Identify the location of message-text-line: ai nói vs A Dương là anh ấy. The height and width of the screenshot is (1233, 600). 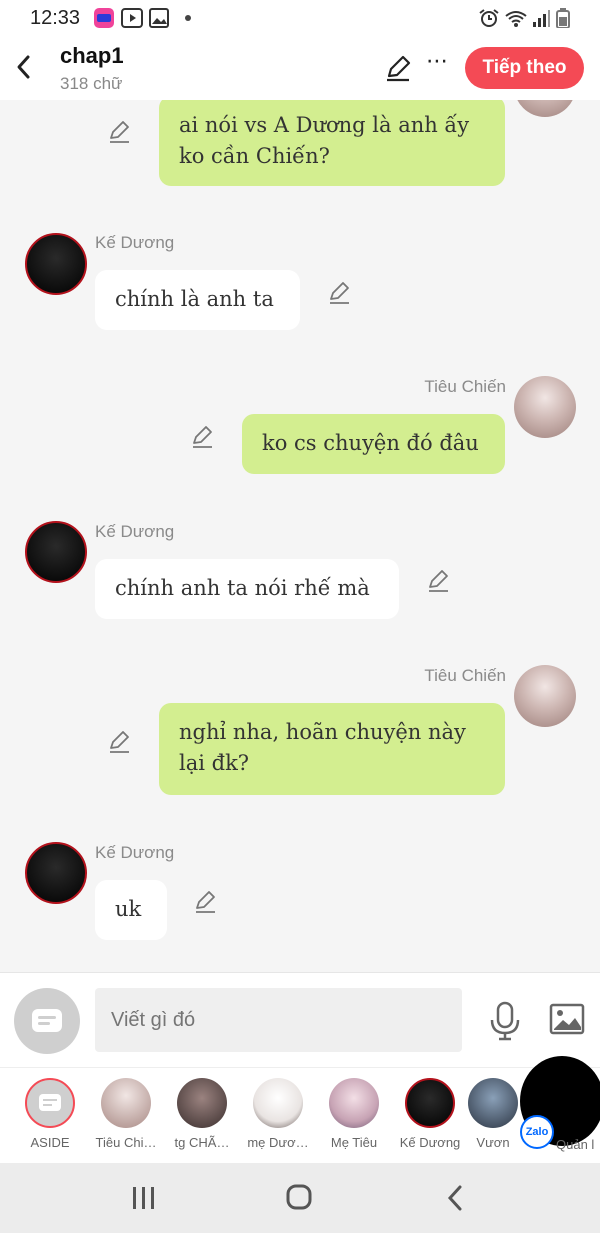
(324, 125).